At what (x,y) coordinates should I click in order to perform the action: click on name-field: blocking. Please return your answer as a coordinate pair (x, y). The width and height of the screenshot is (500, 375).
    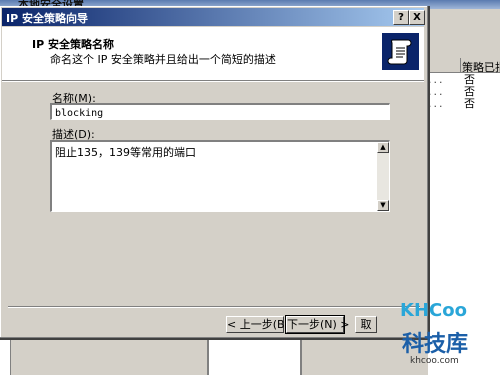
    Looking at the image, I should click on (220, 111).